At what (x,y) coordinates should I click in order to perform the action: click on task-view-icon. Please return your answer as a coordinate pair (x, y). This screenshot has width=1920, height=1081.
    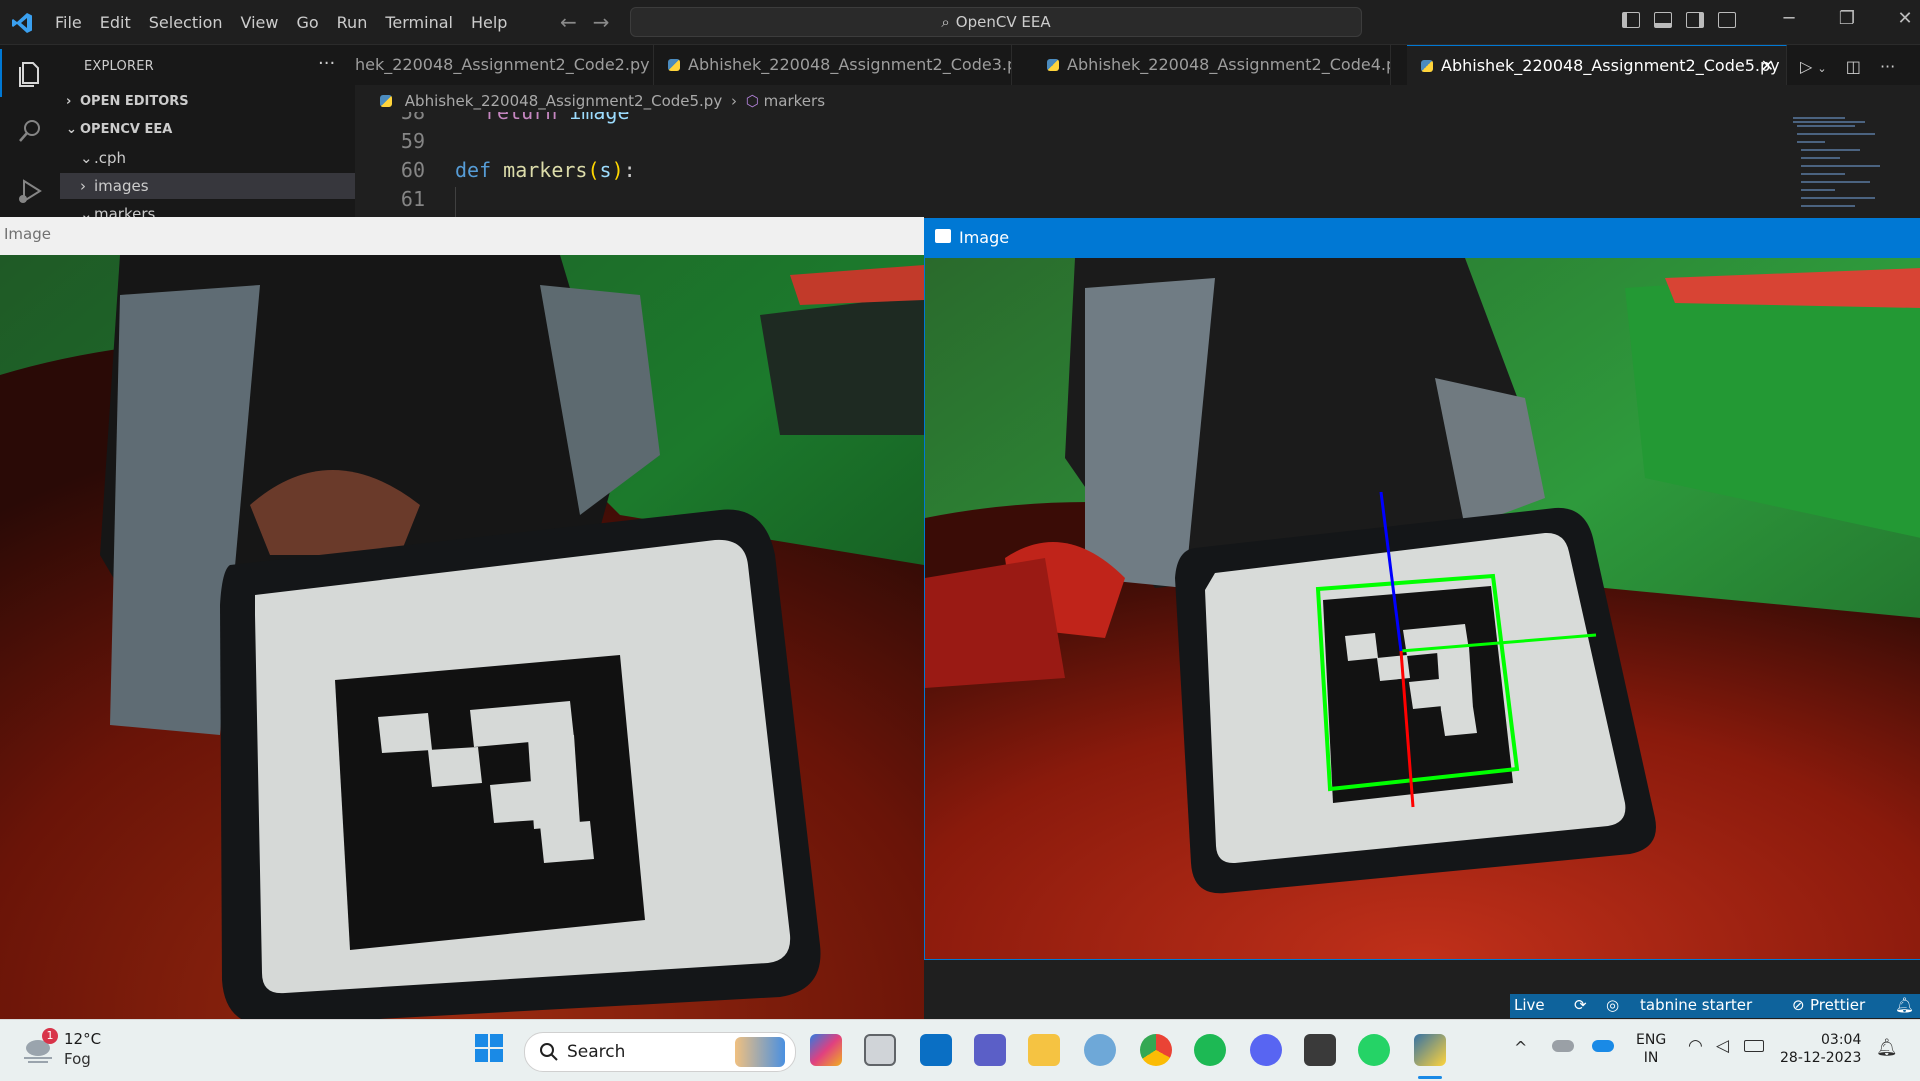
    Looking at the image, I should click on (880, 1050).